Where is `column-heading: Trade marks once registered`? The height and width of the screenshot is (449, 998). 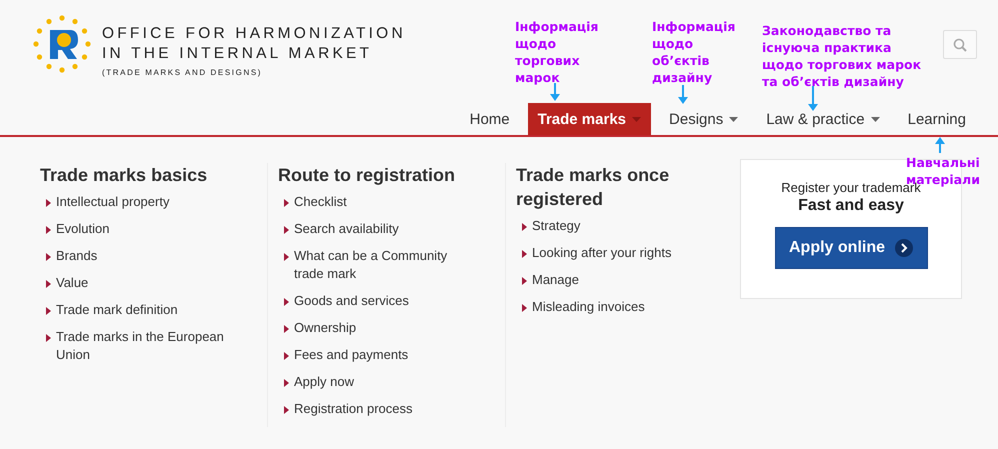
column-heading: Trade marks once registered is located at coordinates (593, 187).